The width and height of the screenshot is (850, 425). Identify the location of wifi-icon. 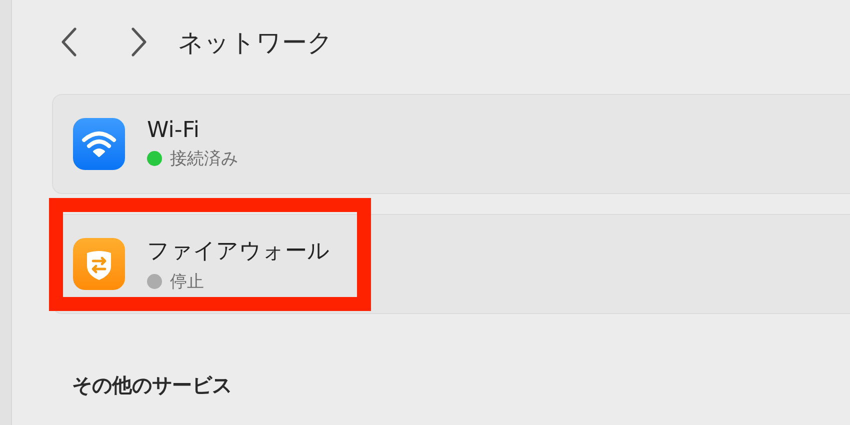
(99, 144).